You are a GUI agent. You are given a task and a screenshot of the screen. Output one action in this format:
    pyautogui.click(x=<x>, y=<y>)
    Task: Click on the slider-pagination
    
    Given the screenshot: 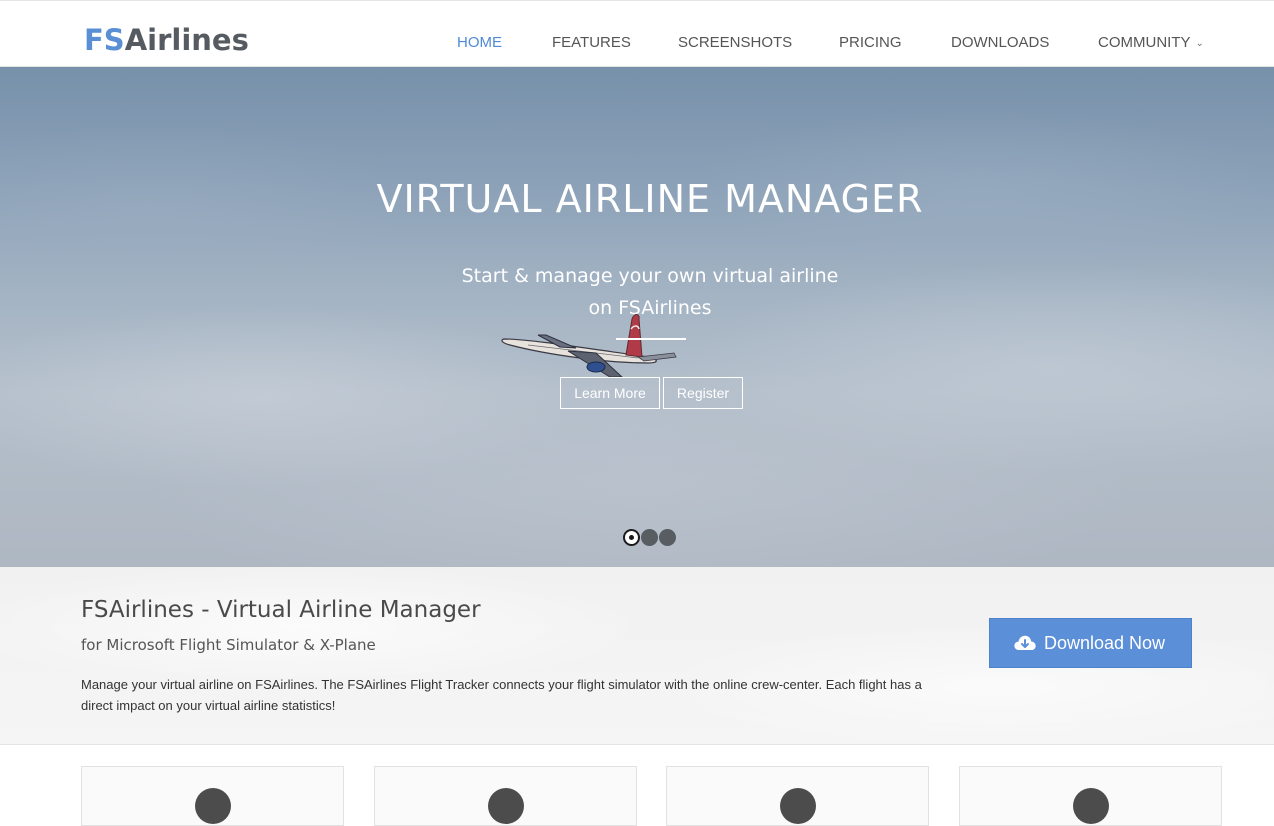 What is the action you would take?
    pyautogui.click(x=653, y=538)
    